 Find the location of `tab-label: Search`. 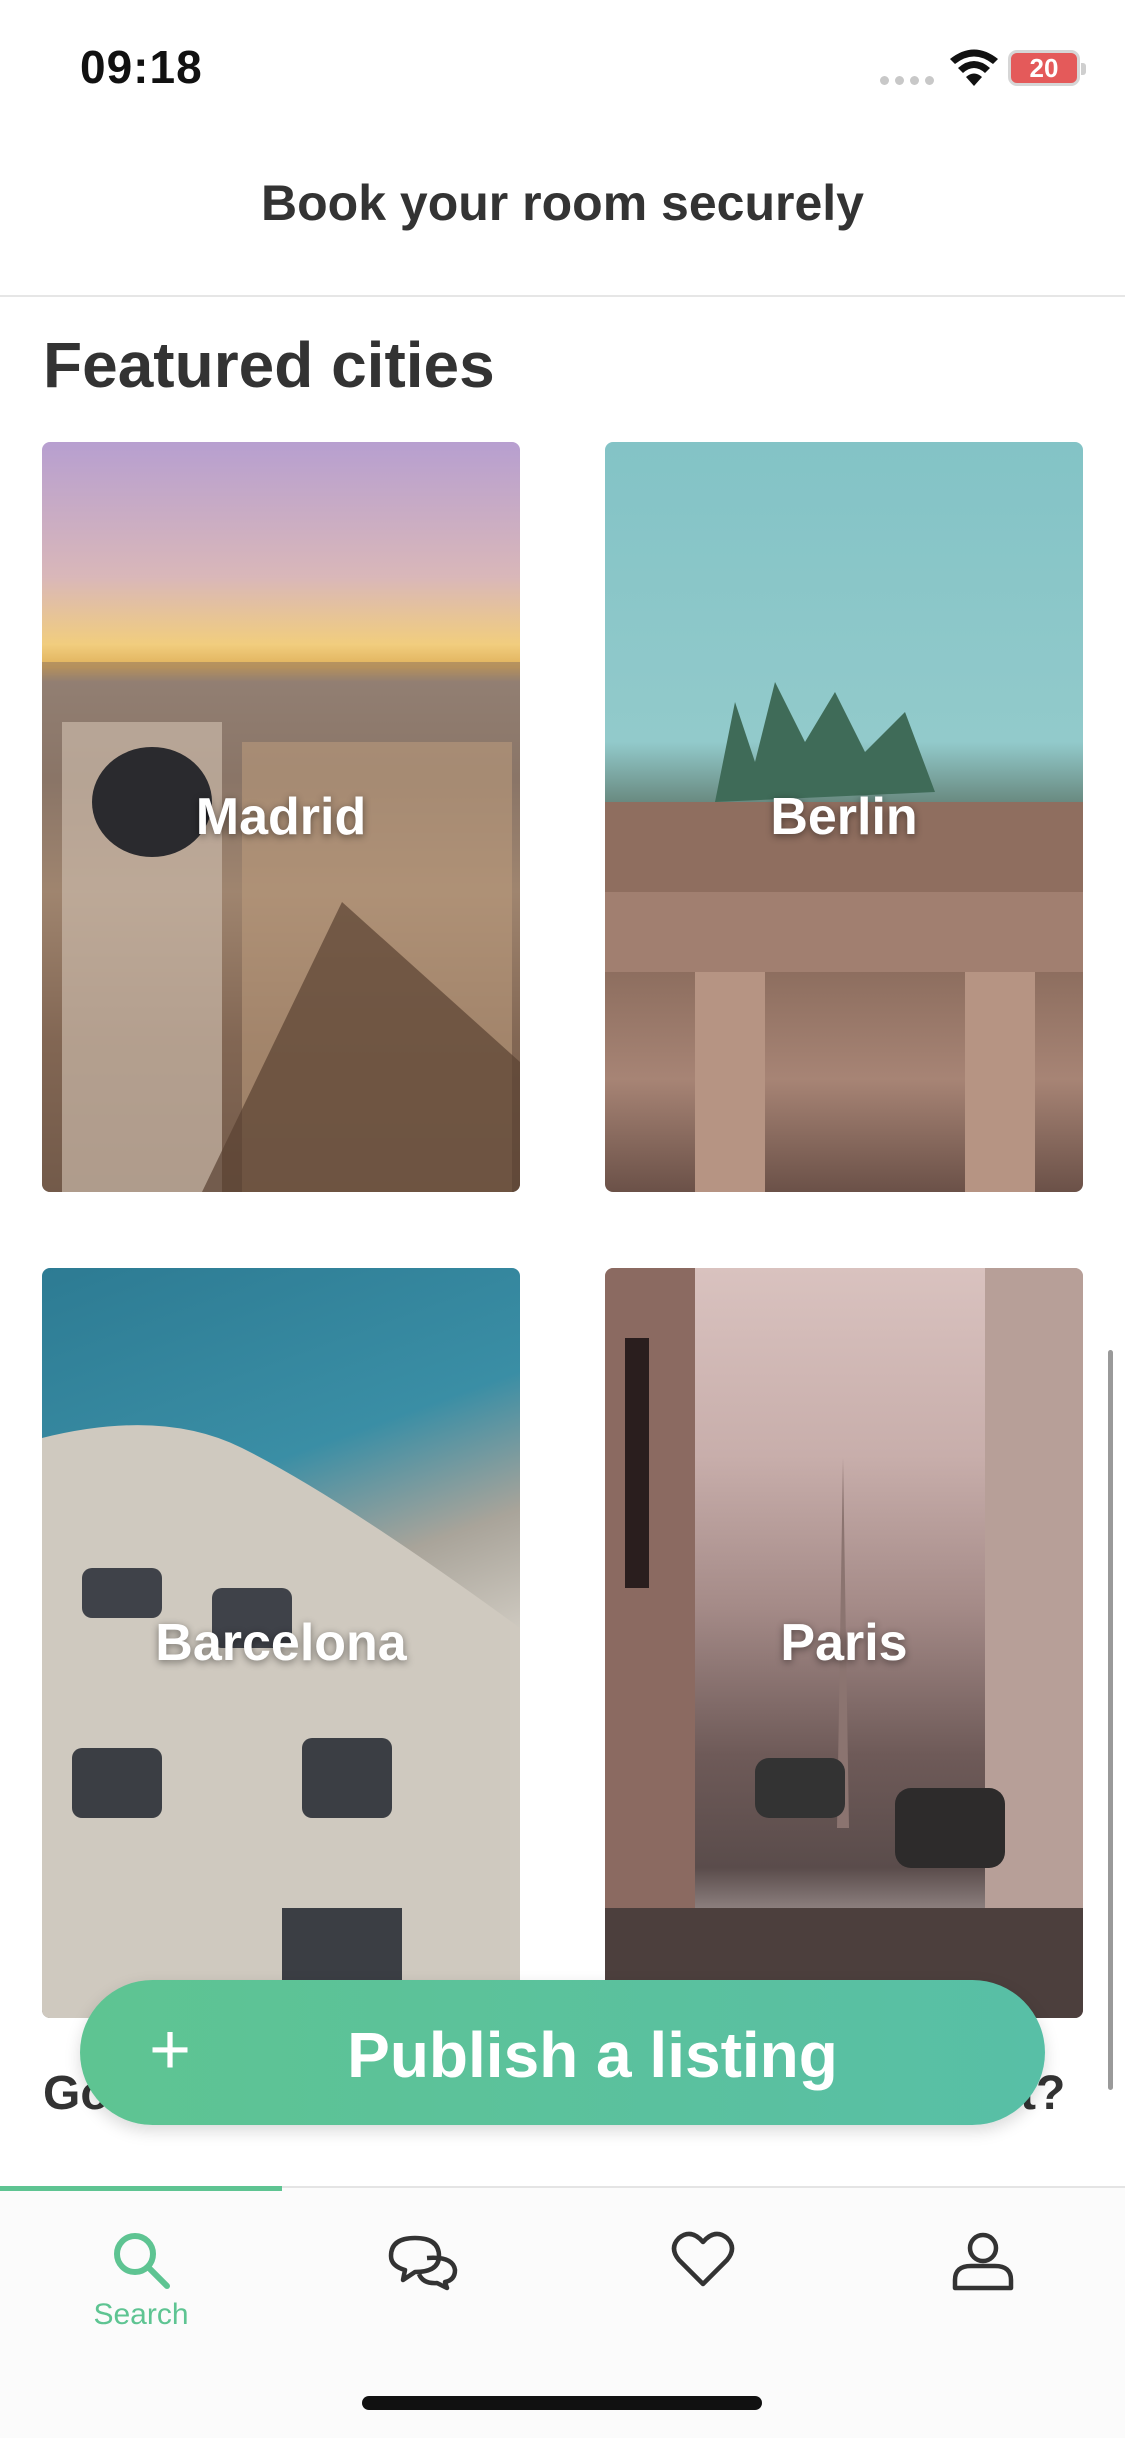

tab-label: Search is located at coordinates (141, 2314).